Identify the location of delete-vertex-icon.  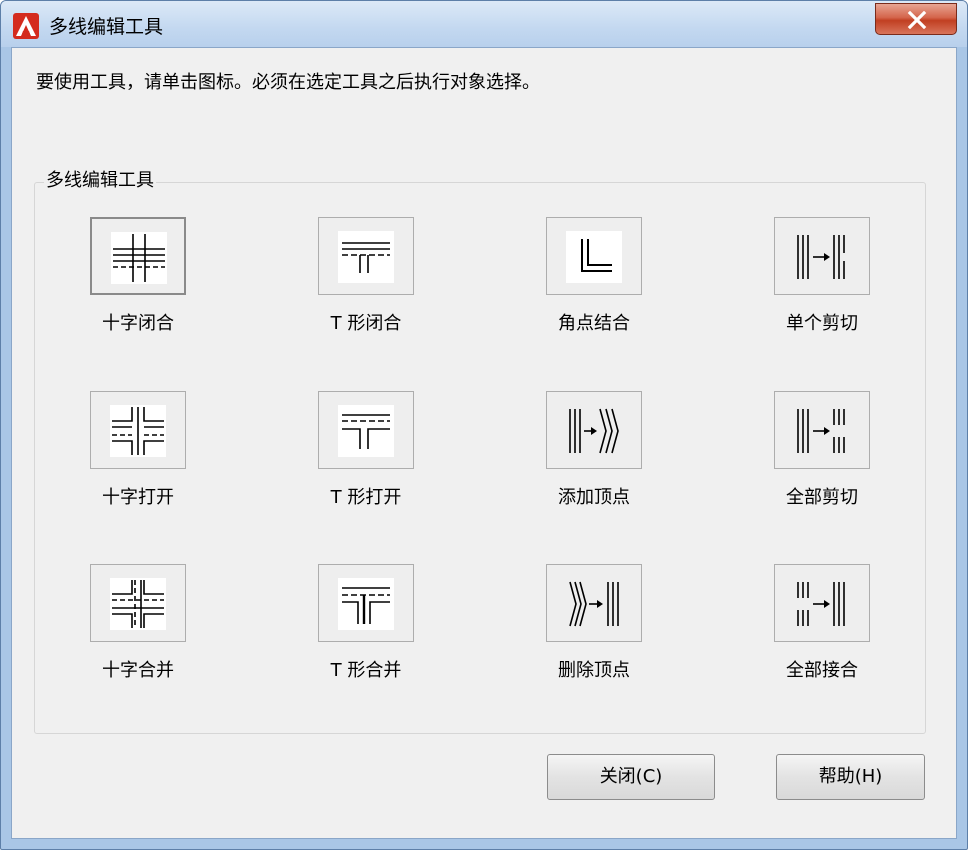
(594, 604).